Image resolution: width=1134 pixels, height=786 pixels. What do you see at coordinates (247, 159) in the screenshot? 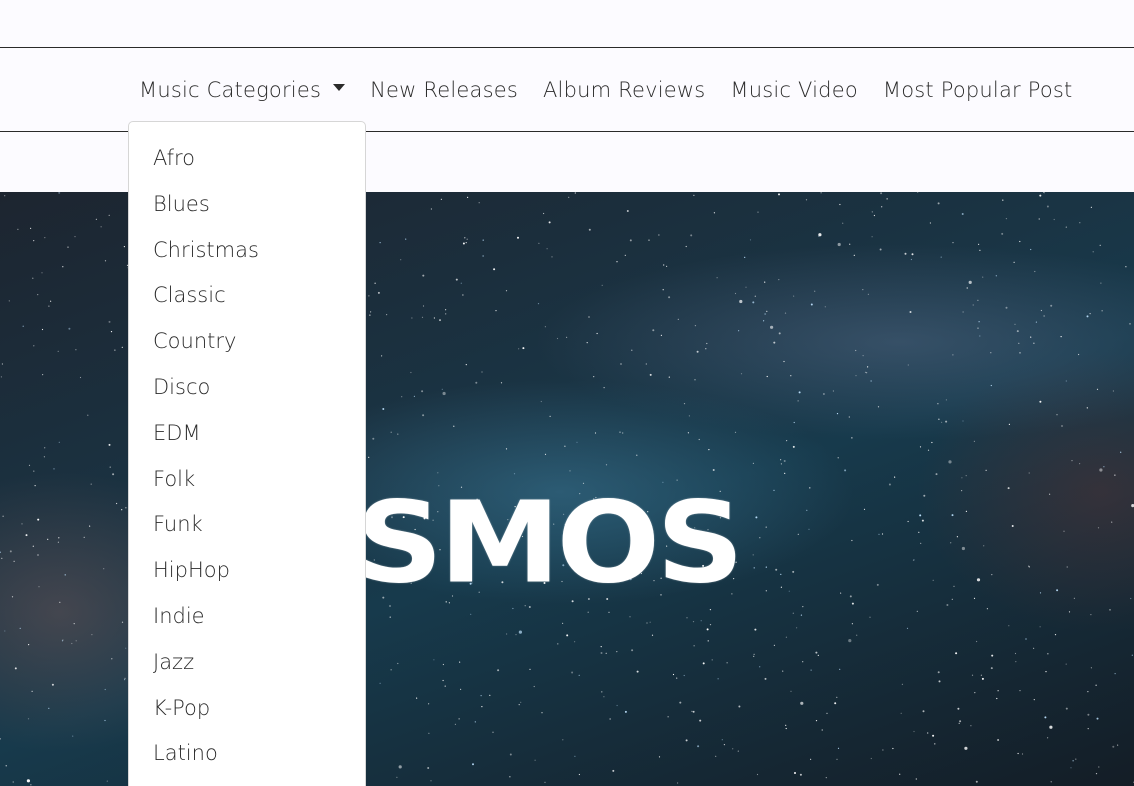
I see `dropdown-item-afro: Afro` at bounding box center [247, 159].